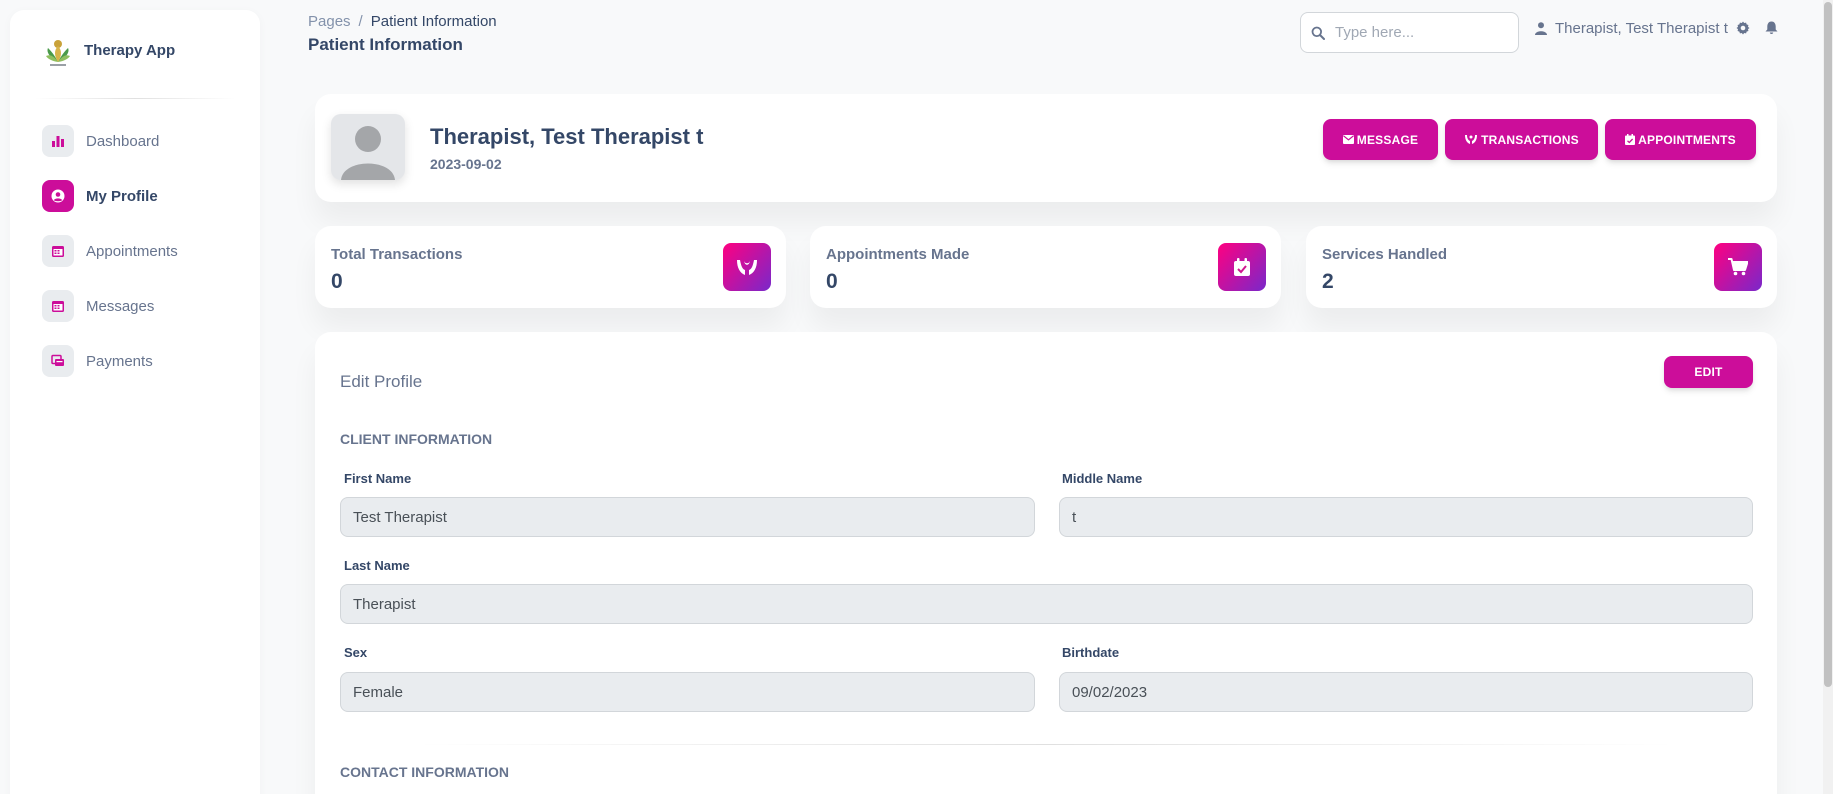 The width and height of the screenshot is (1833, 794). Describe the element at coordinates (377, 565) in the screenshot. I see `last-name-label: Last Name` at that location.